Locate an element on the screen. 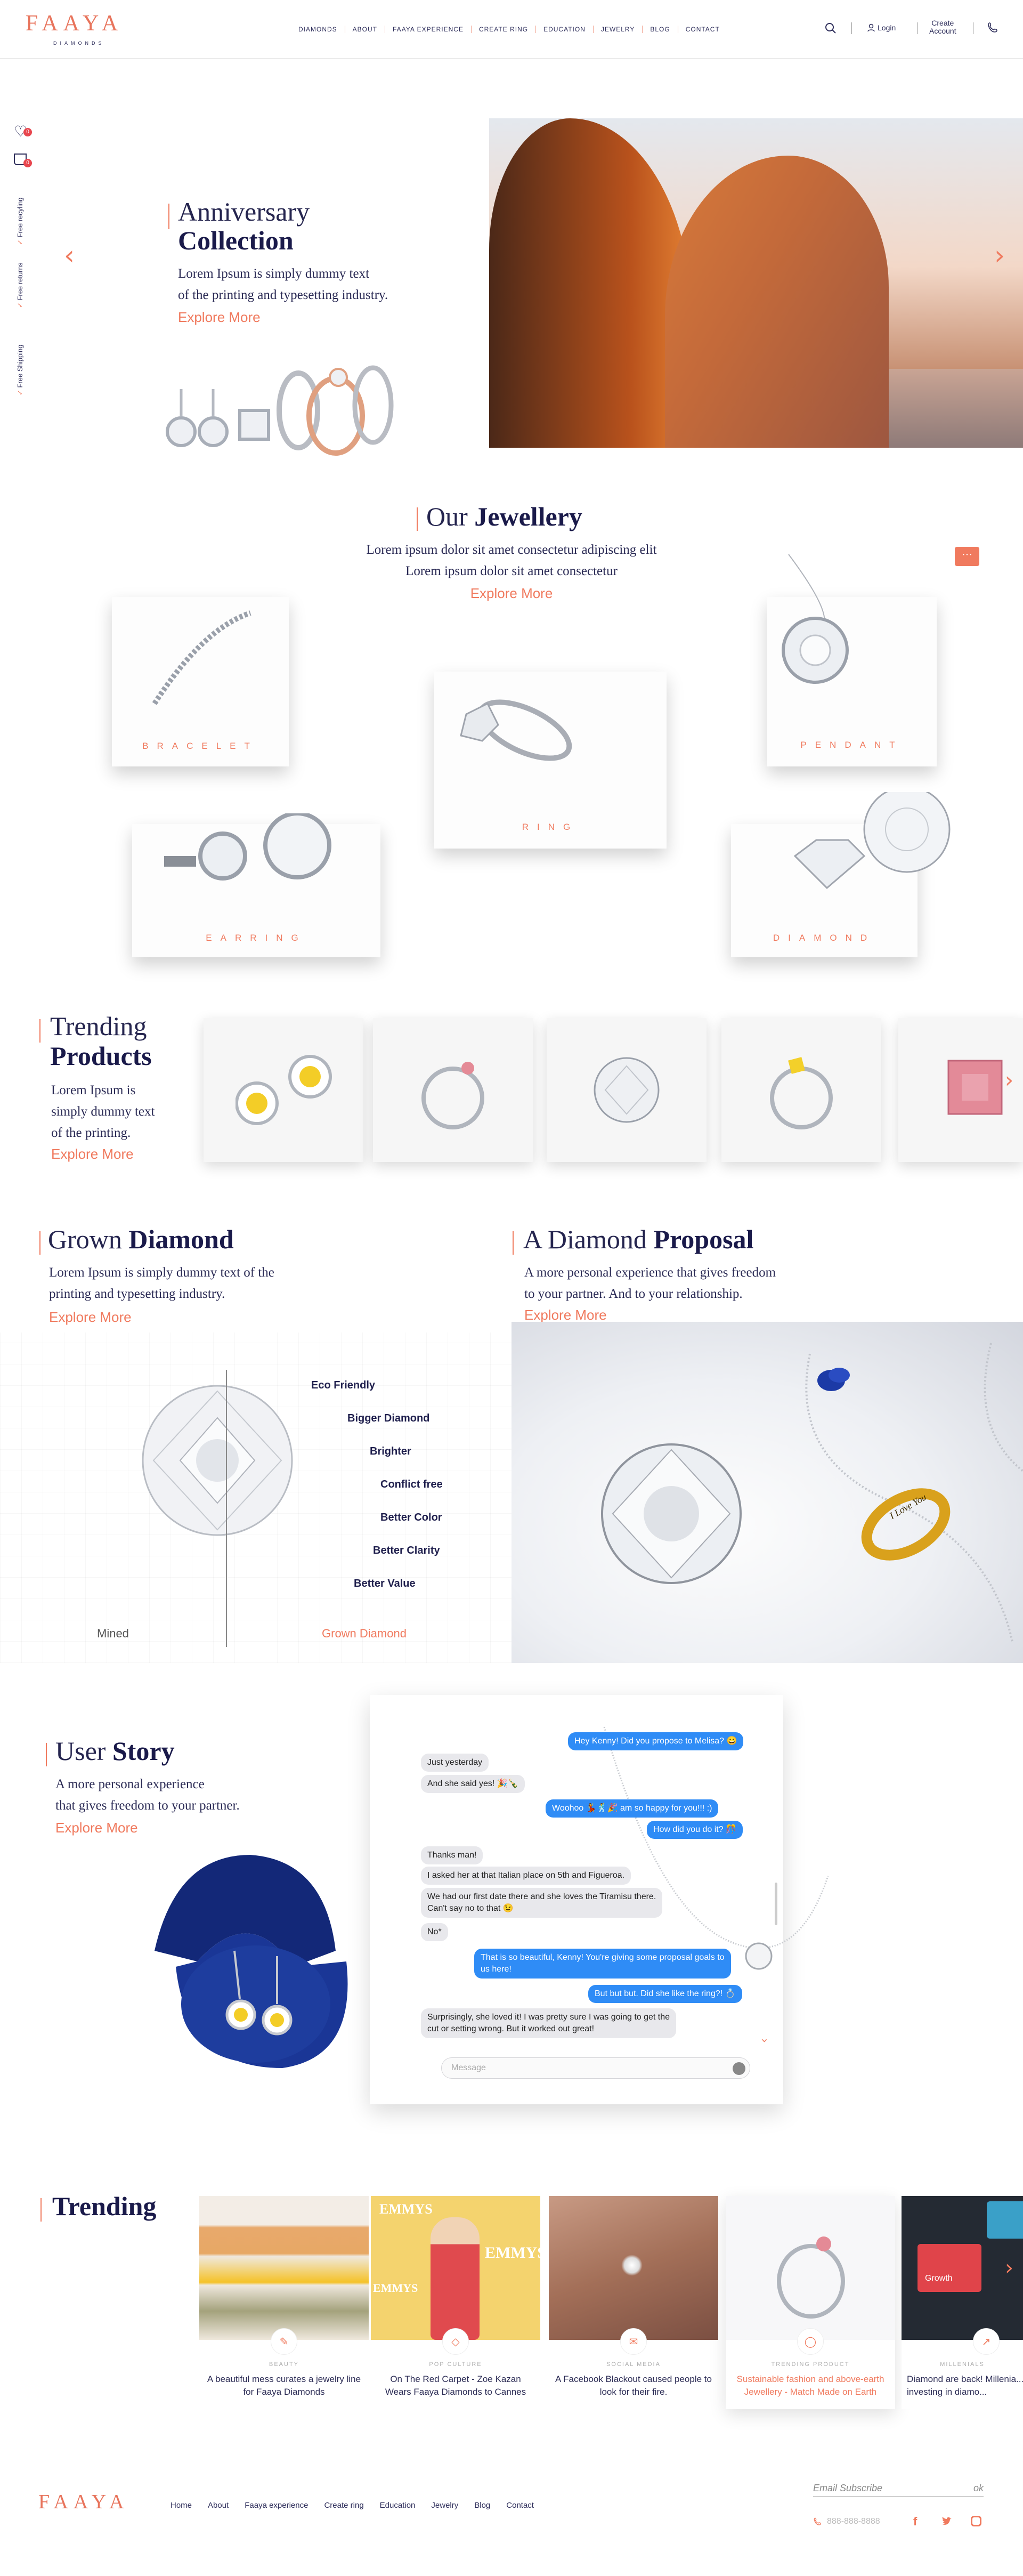 The image size is (1023, 2576). hero-image is located at coordinates (756, 283).